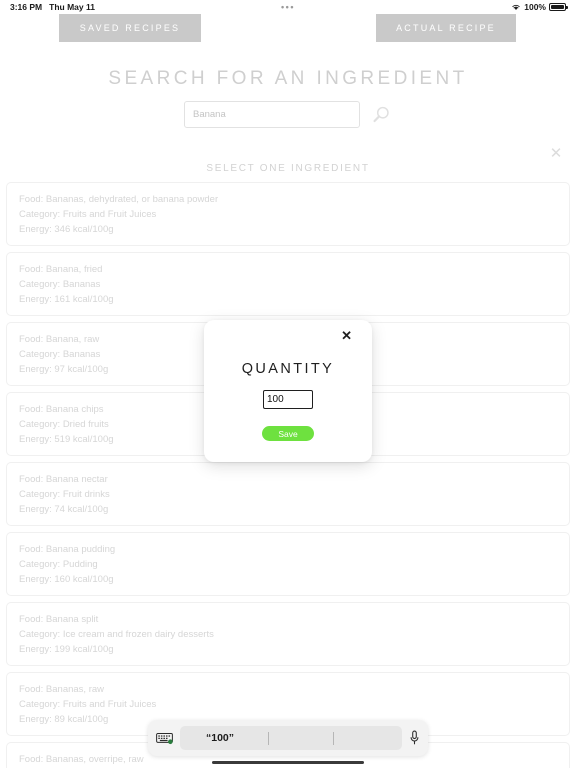 The image size is (576, 768). What do you see at coordinates (72, 7) in the screenshot?
I see `status-date: Thu May 11` at bounding box center [72, 7].